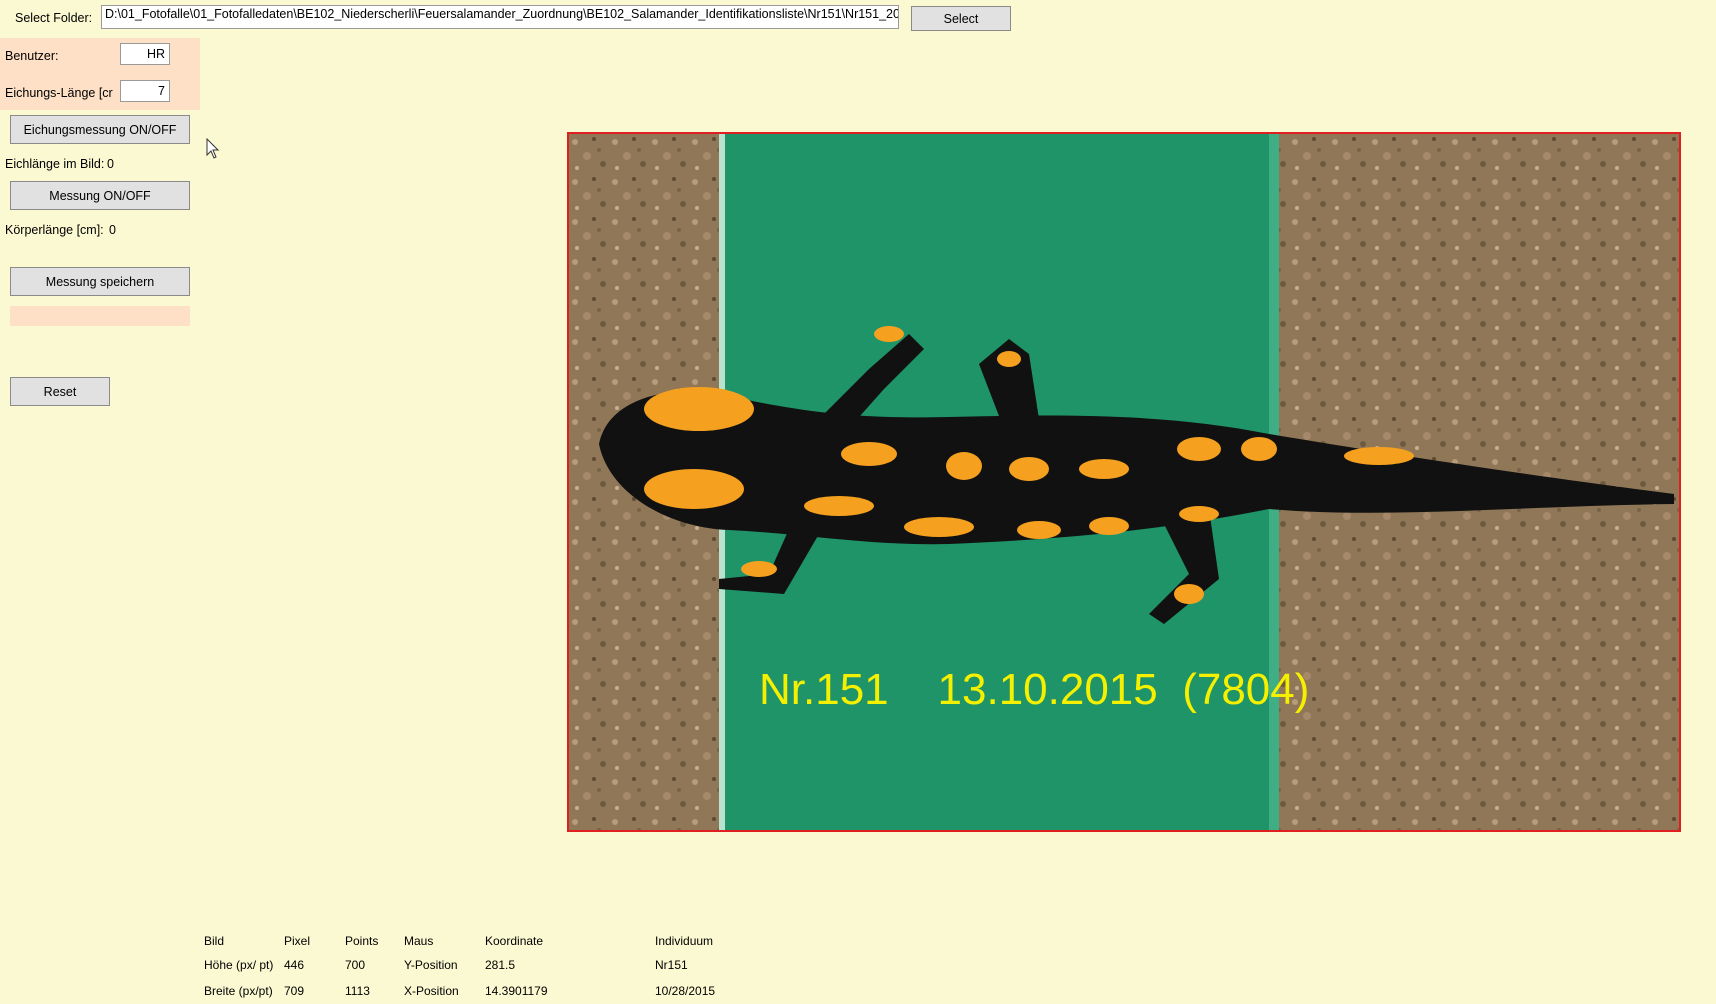 The width and height of the screenshot is (1716, 1004). I want to click on status-bar, so click(100, 316).